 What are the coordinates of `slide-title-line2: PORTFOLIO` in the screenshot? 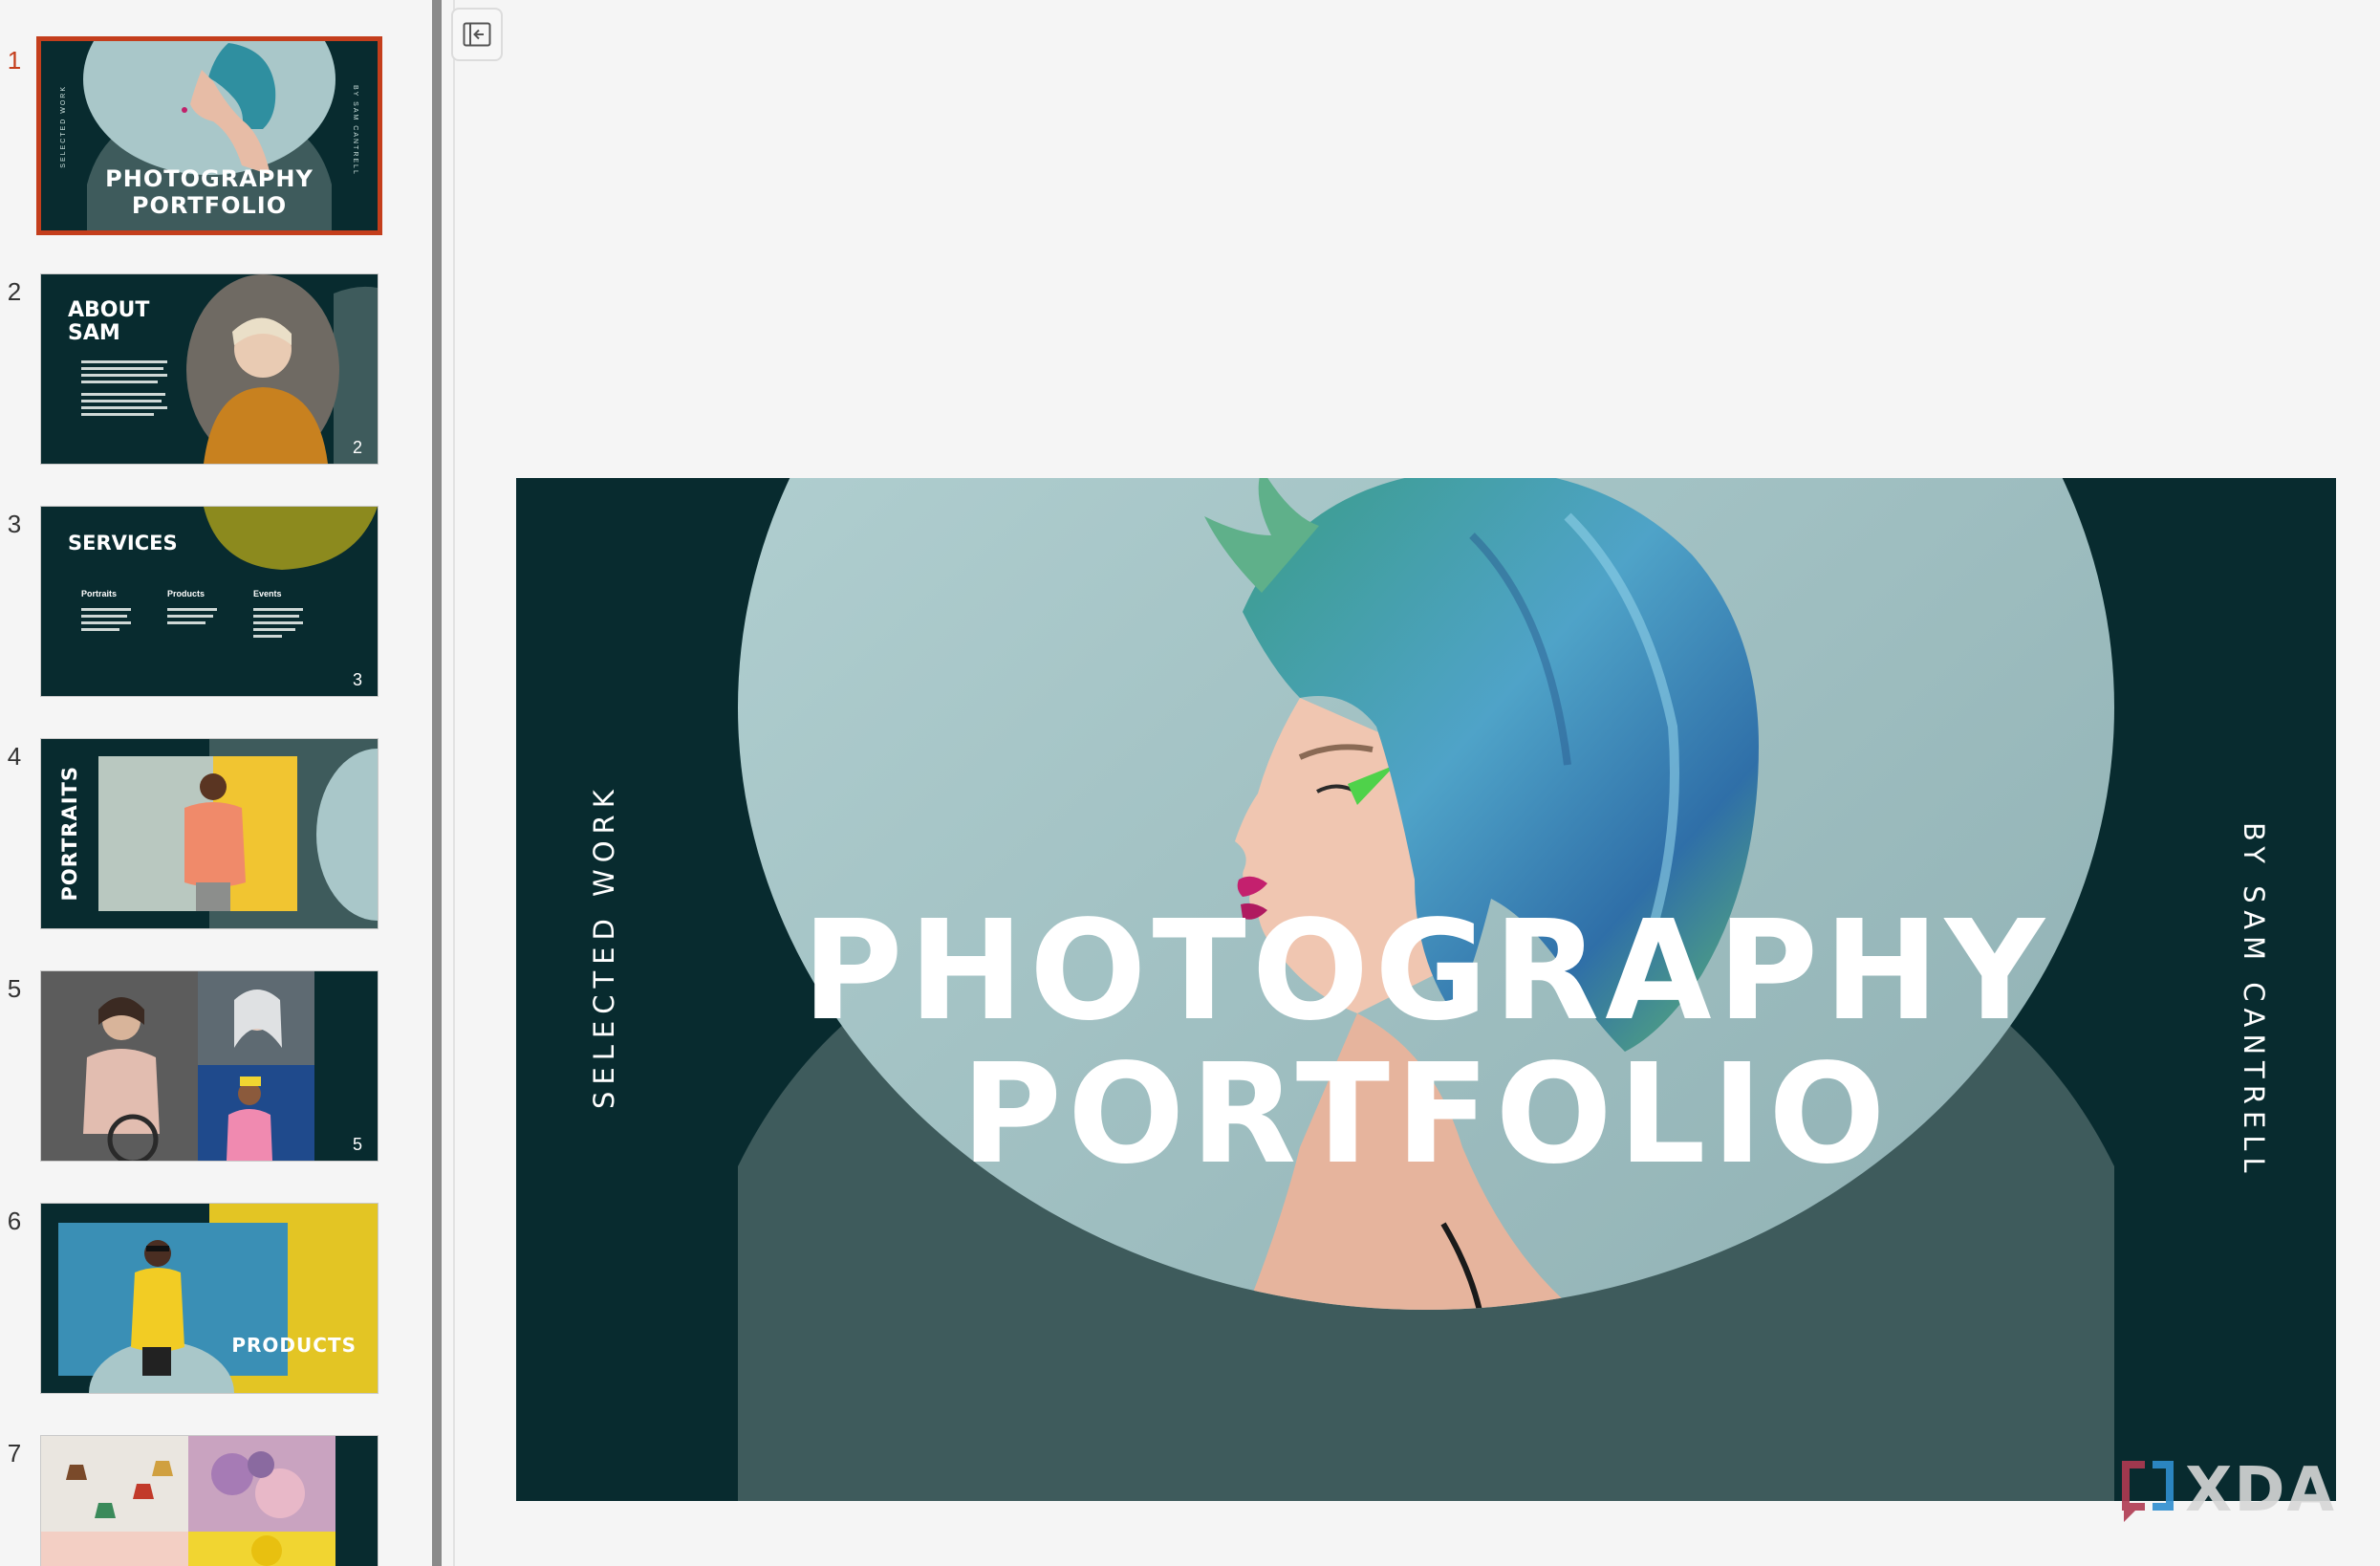 It's located at (1427, 1113).